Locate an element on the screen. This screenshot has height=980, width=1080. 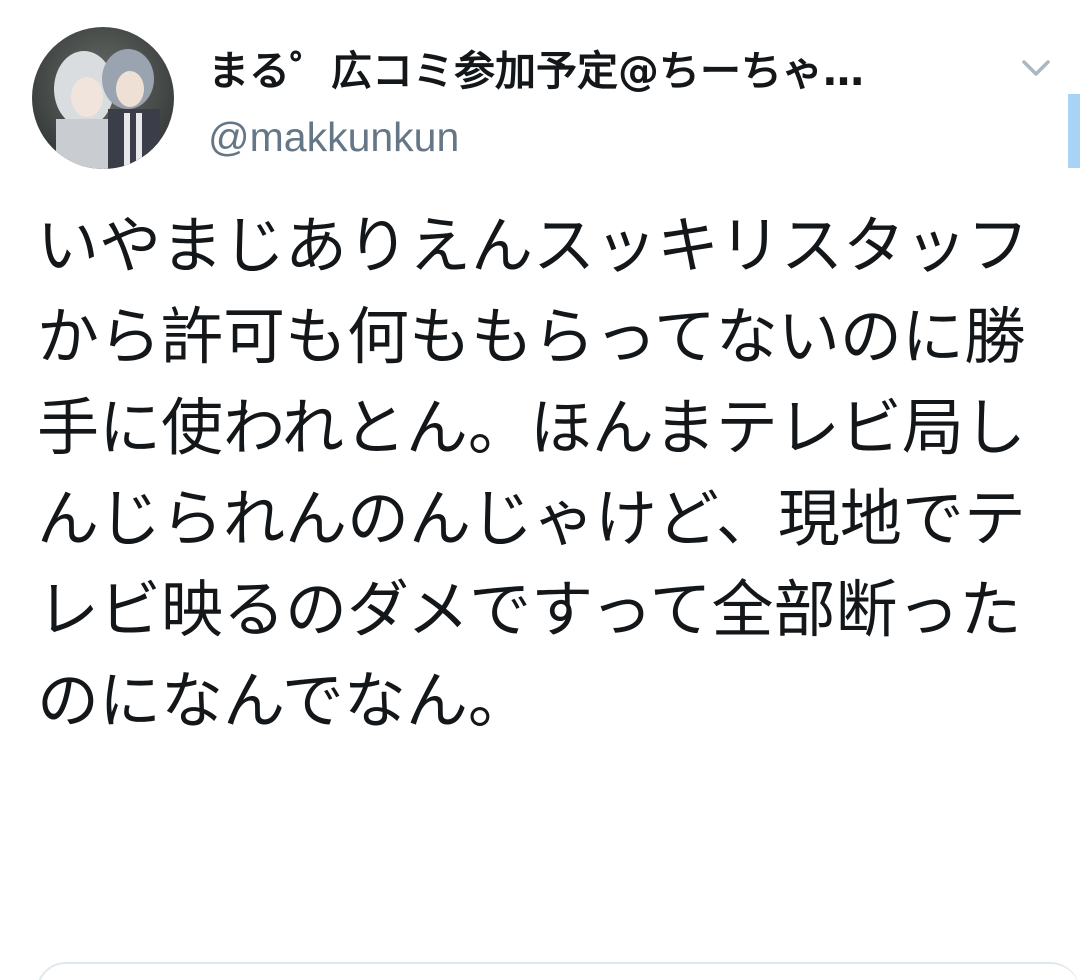
quoted-card-edge is located at coordinates (558, 971).